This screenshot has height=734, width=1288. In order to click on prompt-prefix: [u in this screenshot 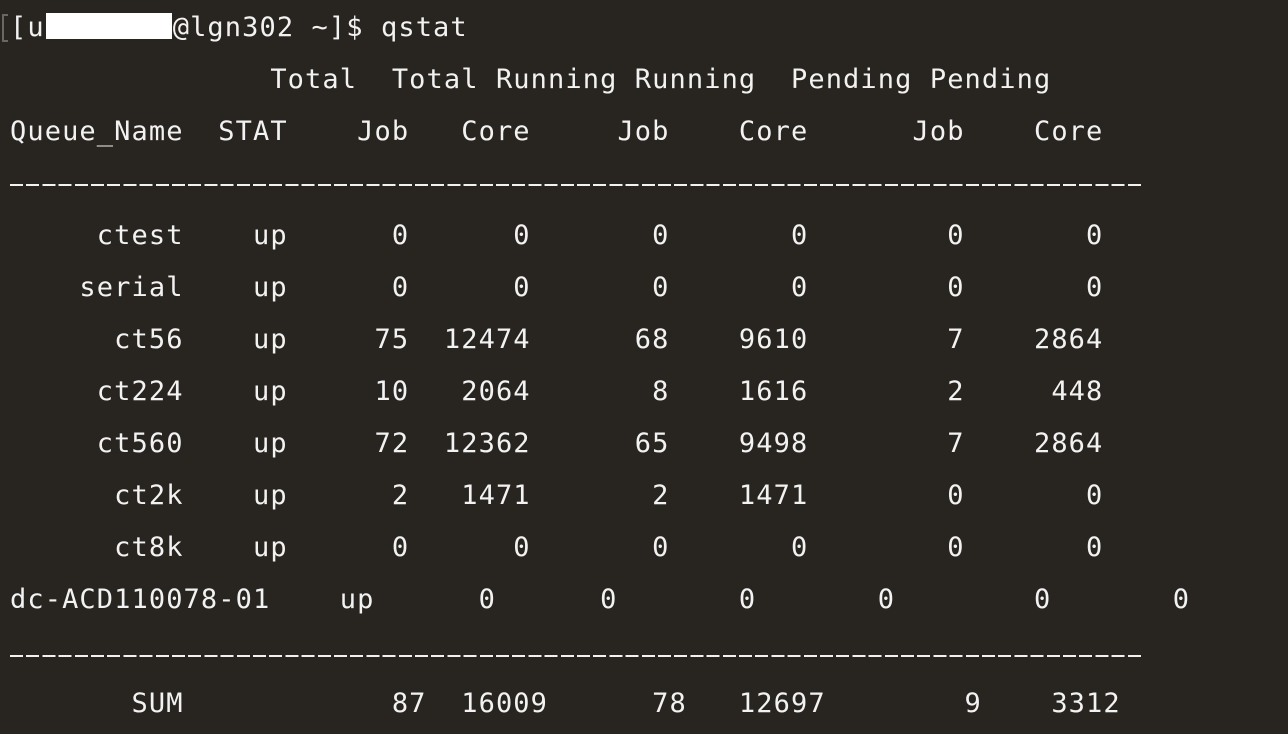, I will do `click(27, 27)`.